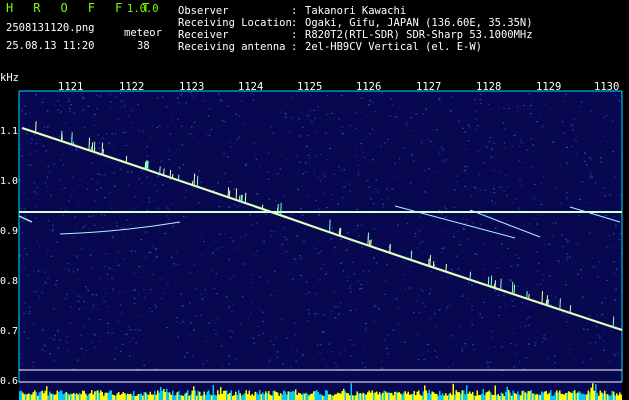 This screenshot has height=400, width=629. I want to click on x-tick-1126: 1126, so click(368, 87).